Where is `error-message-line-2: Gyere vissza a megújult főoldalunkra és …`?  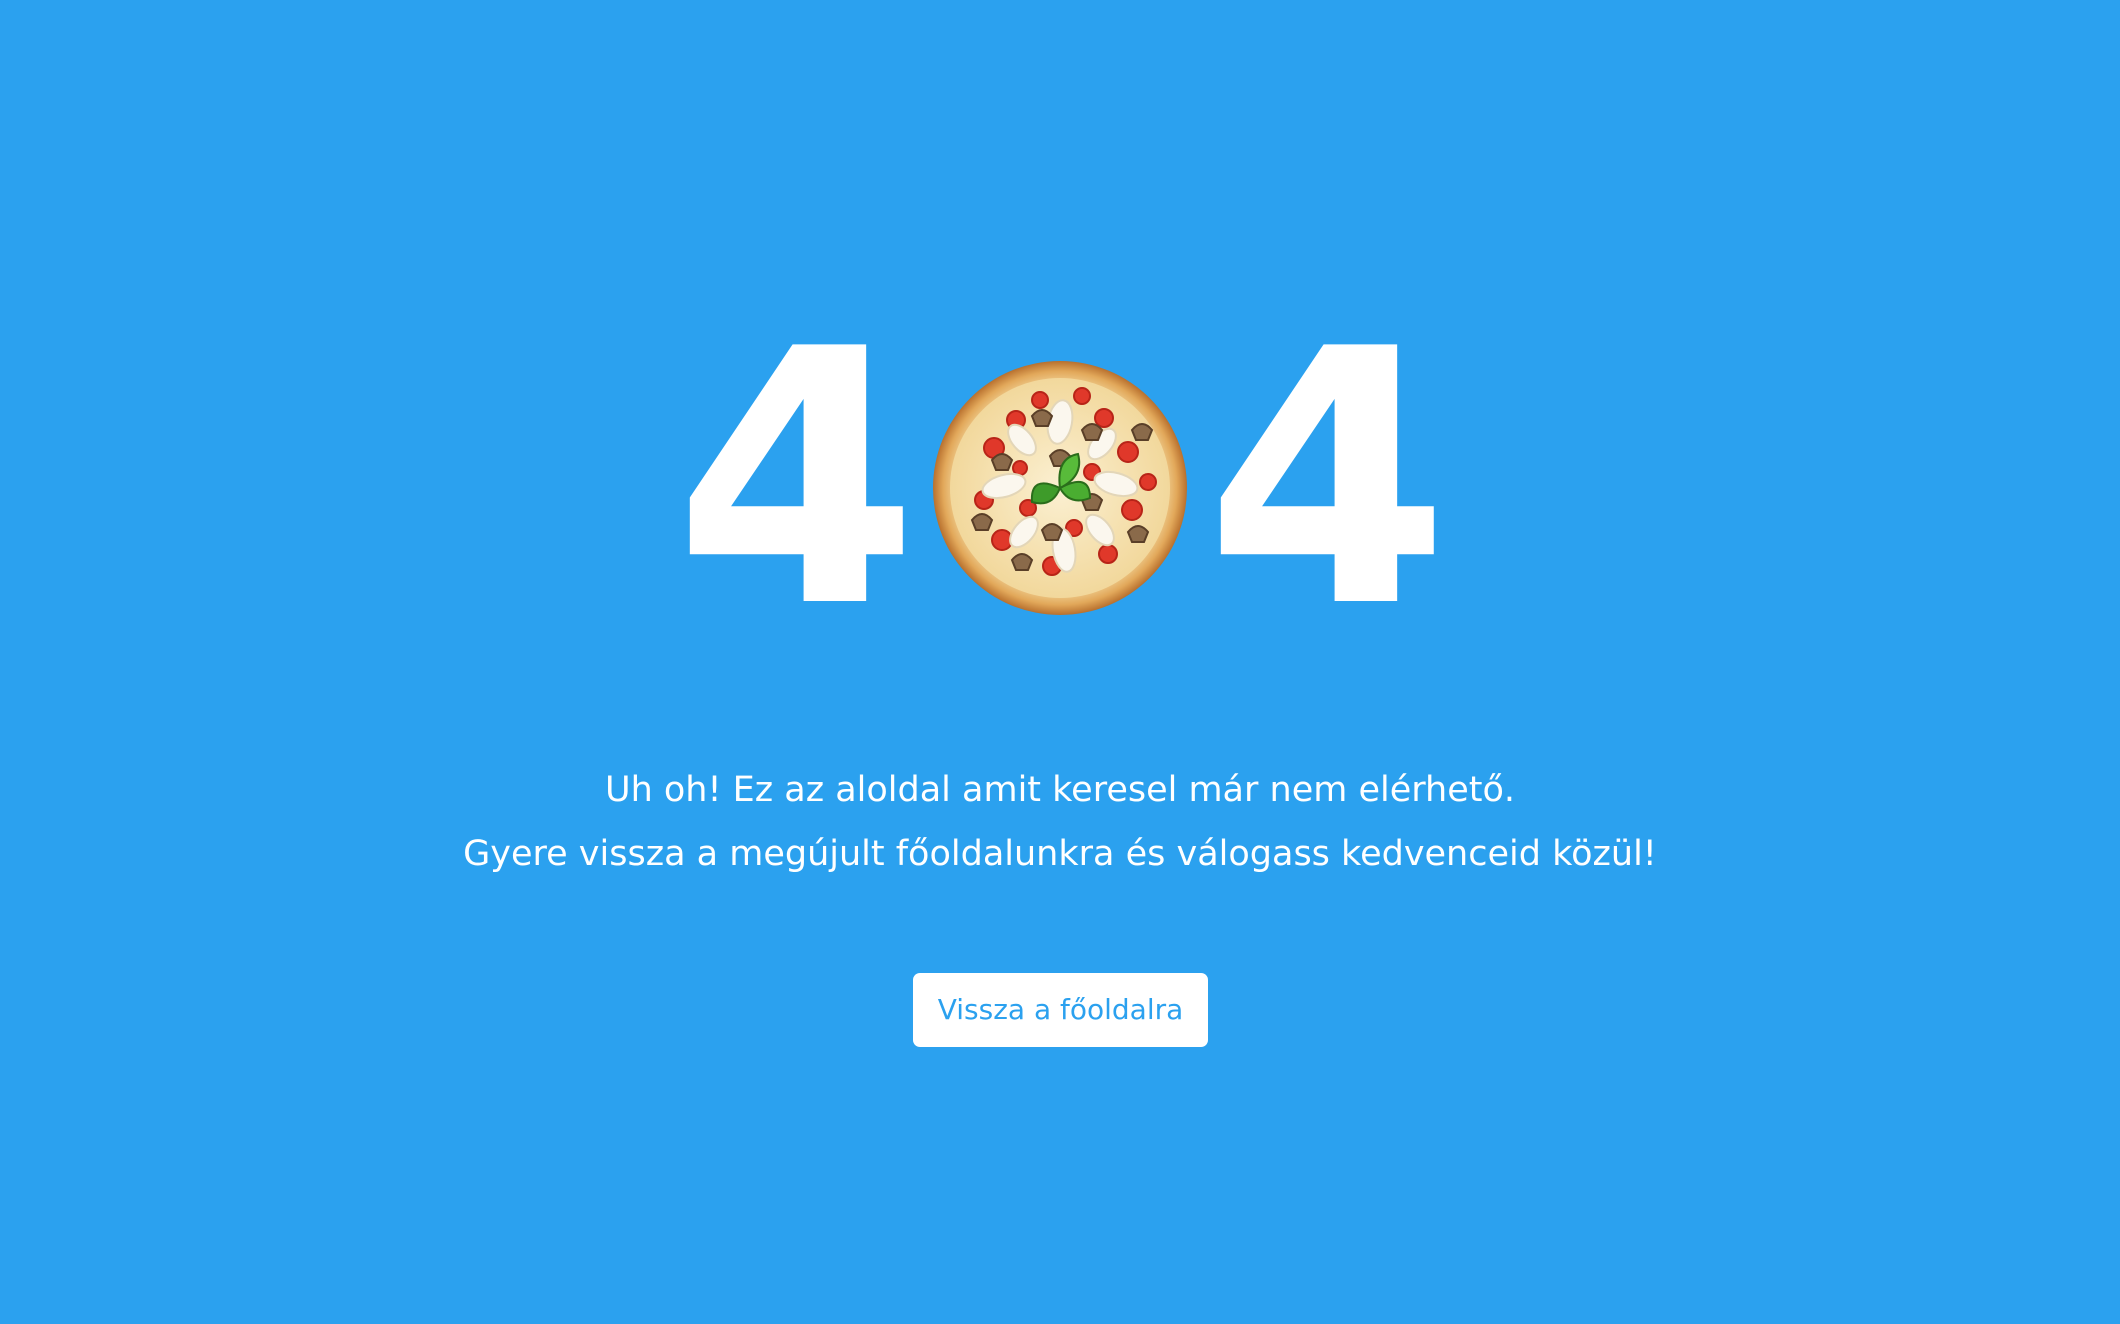
error-message-line-2: Gyere vissza a megújult főoldalunkra és … is located at coordinates (1060, 854).